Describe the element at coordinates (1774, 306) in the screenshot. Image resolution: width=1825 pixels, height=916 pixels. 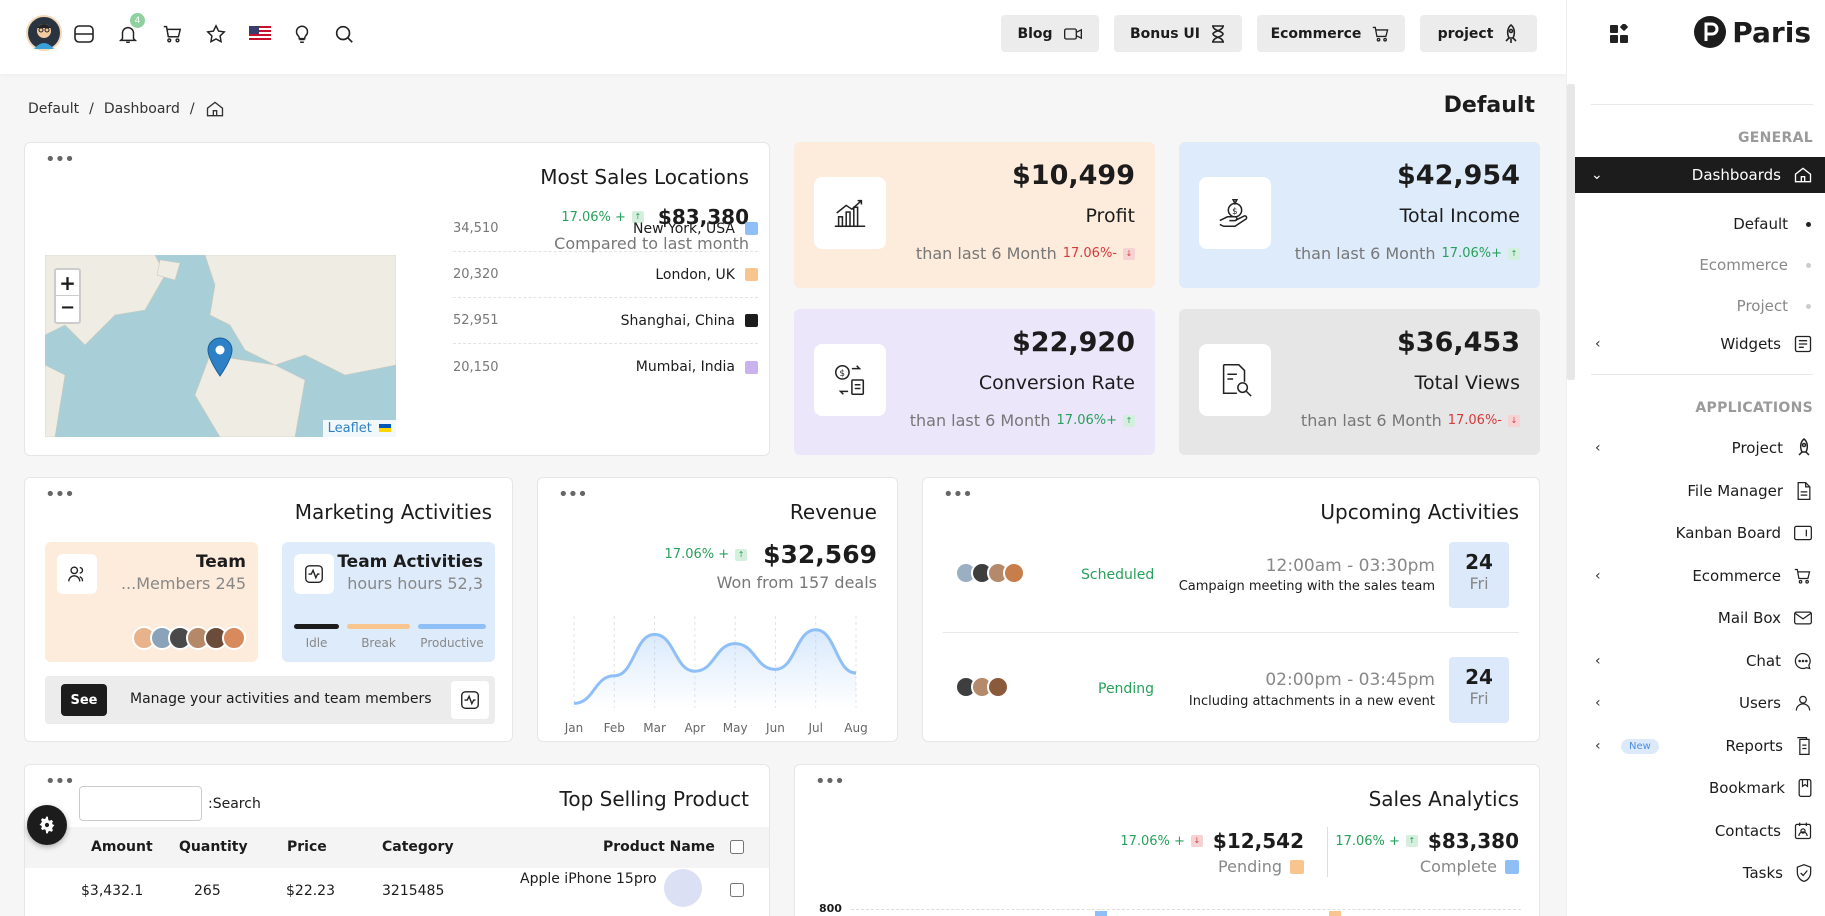
I see `sidebar-sub-project: Project` at that location.